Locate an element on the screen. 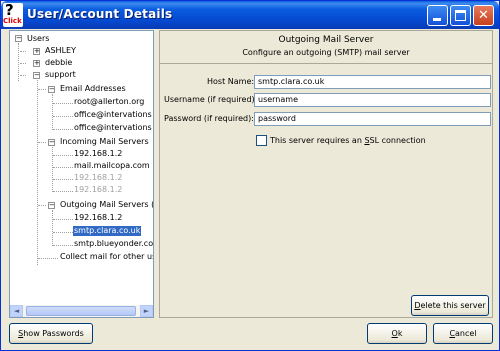  close-button: ✕ is located at coordinates (483, 15).